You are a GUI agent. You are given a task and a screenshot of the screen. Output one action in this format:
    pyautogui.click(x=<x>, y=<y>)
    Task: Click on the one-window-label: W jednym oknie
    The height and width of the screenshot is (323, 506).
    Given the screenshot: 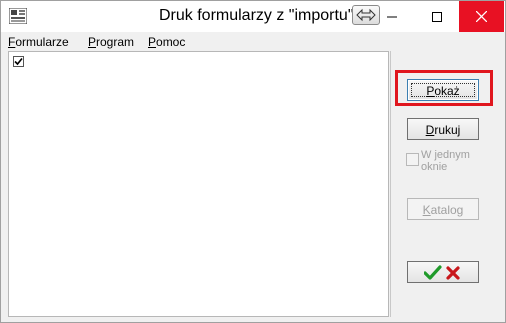 What is the action you would take?
    pyautogui.click(x=445, y=161)
    